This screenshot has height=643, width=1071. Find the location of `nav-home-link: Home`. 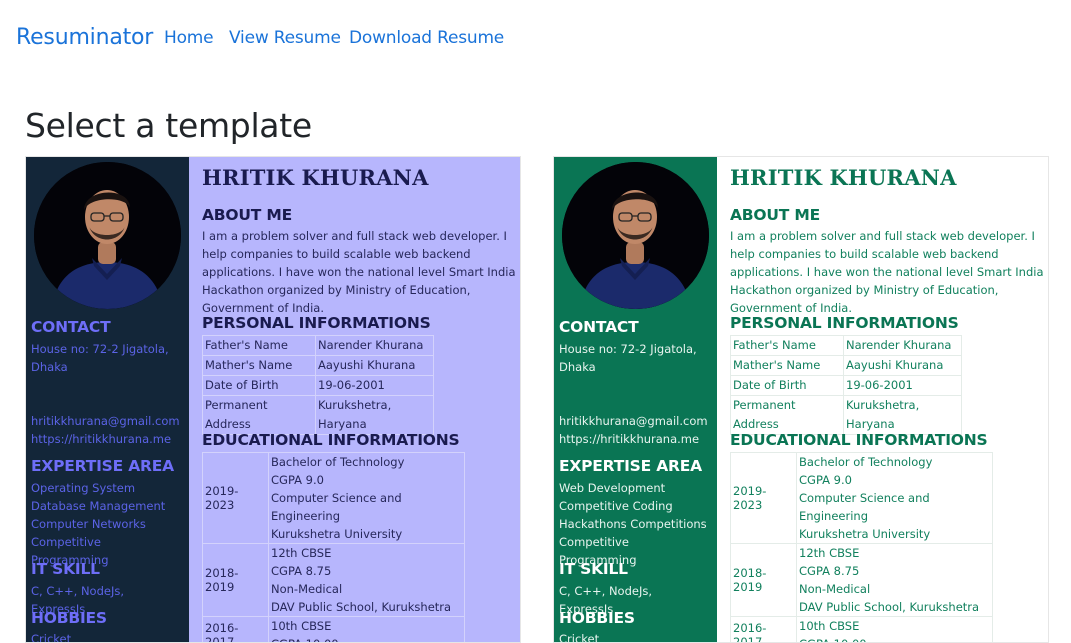

nav-home-link: Home is located at coordinates (189, 38).